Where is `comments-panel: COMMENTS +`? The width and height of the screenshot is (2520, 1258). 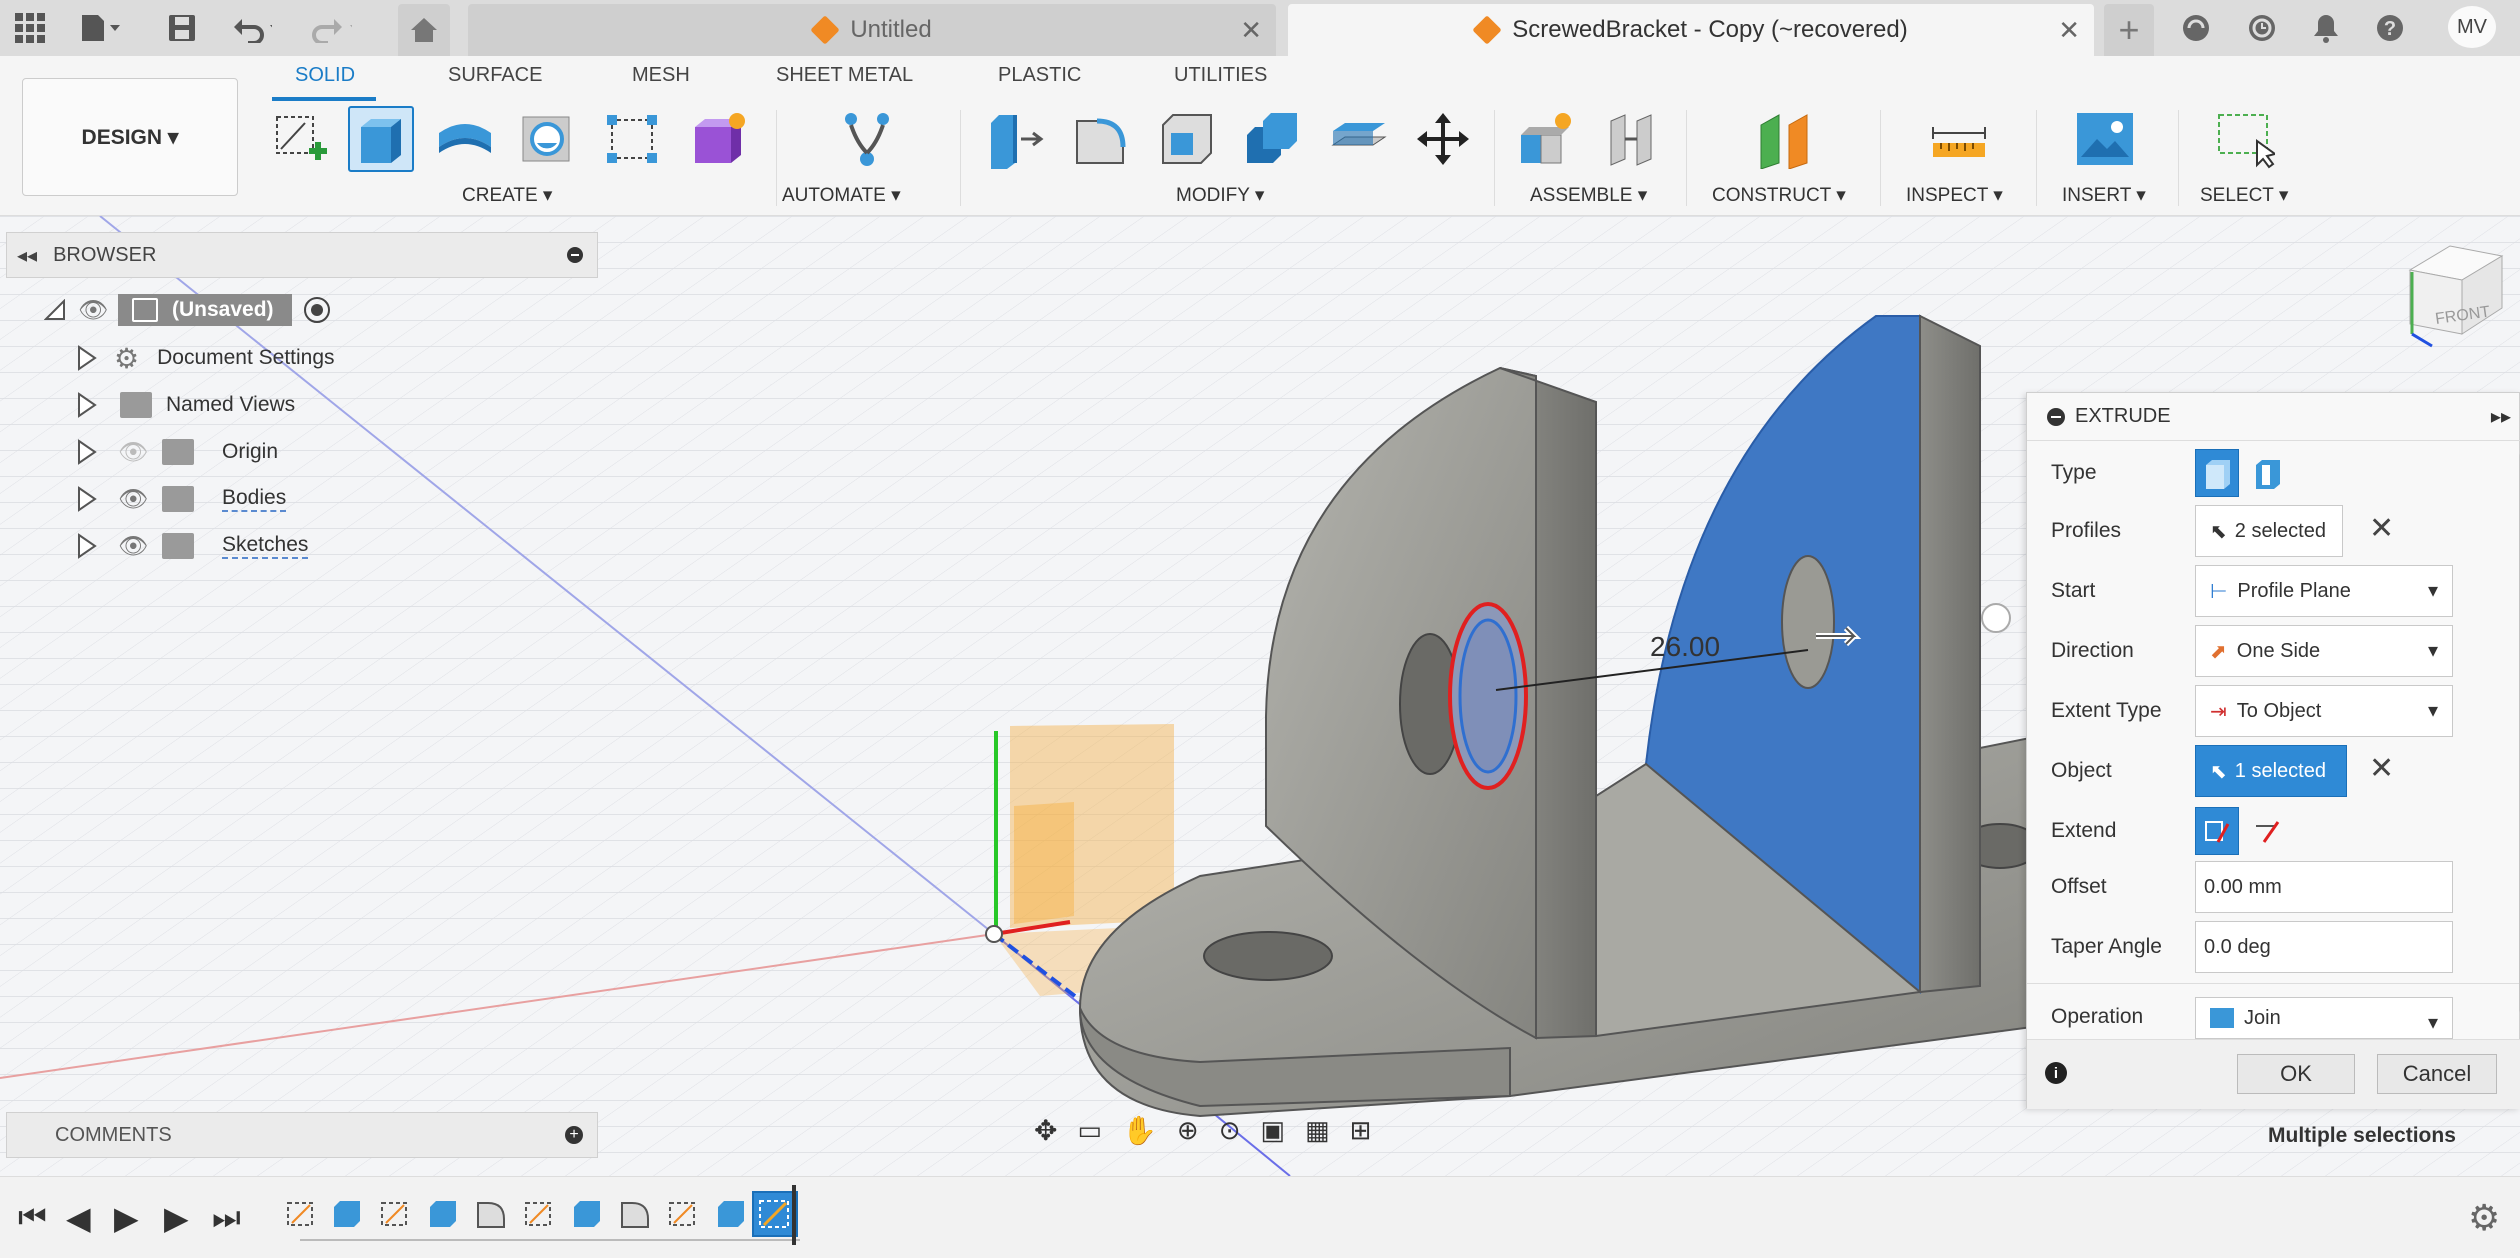 comments-panel: COMMENTS + is located at coordinates (302, 1135).